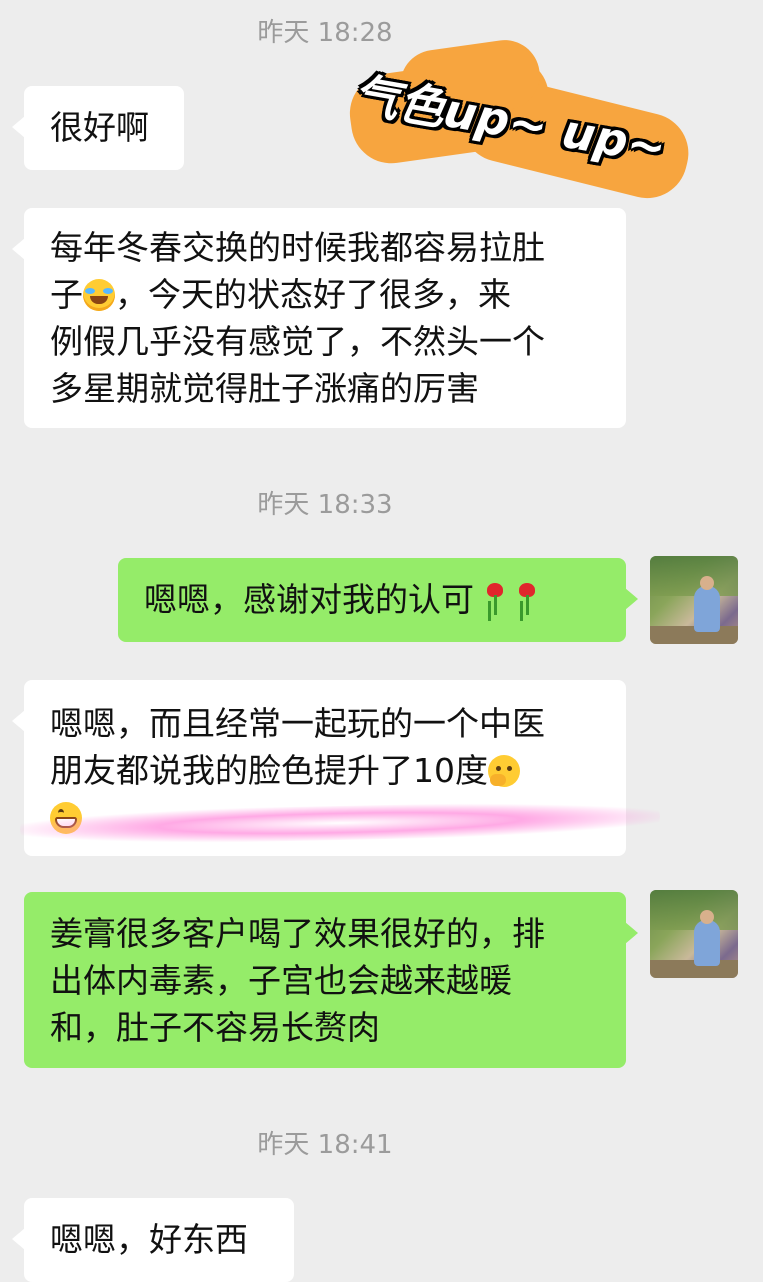 This screenshot has height=1282, width=763. I want to click on message-text: 出体内毒素，子宫也会越来越暖, so click(281, 980).